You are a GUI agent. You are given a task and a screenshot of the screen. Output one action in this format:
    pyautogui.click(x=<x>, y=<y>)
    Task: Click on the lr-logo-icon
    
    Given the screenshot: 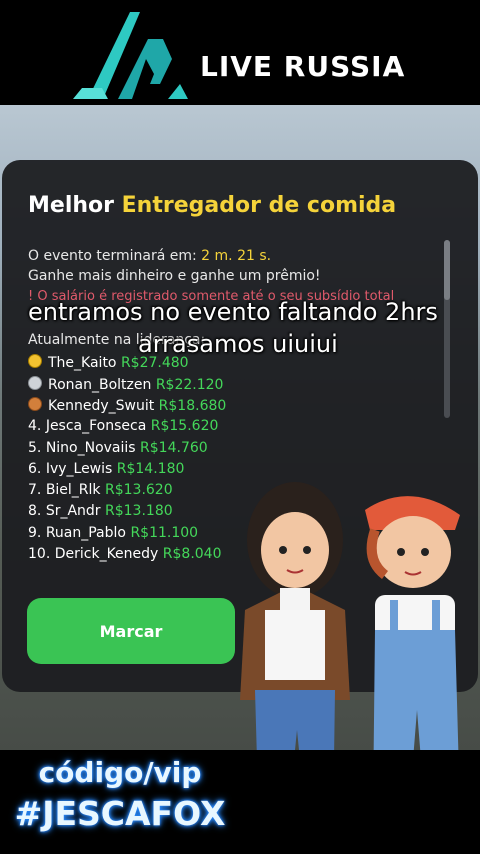 What is the action you would take?
    pyautogui.click(x=130, y=55)
    